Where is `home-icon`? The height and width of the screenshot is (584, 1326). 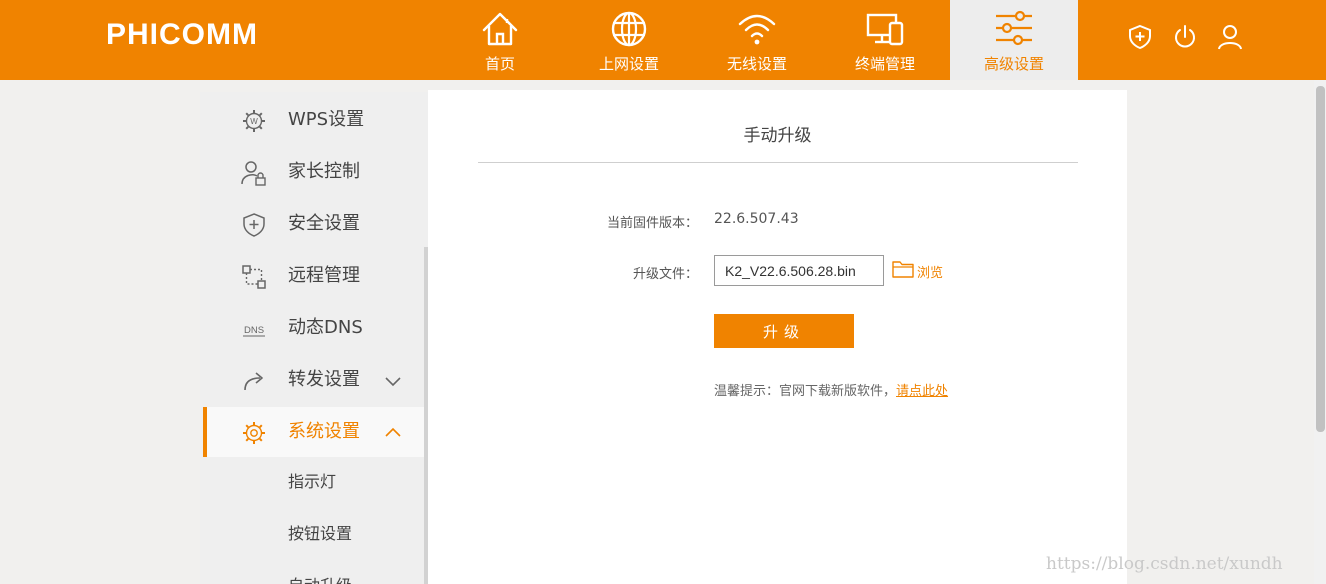 home-icon is located at coordinates (500, 29).